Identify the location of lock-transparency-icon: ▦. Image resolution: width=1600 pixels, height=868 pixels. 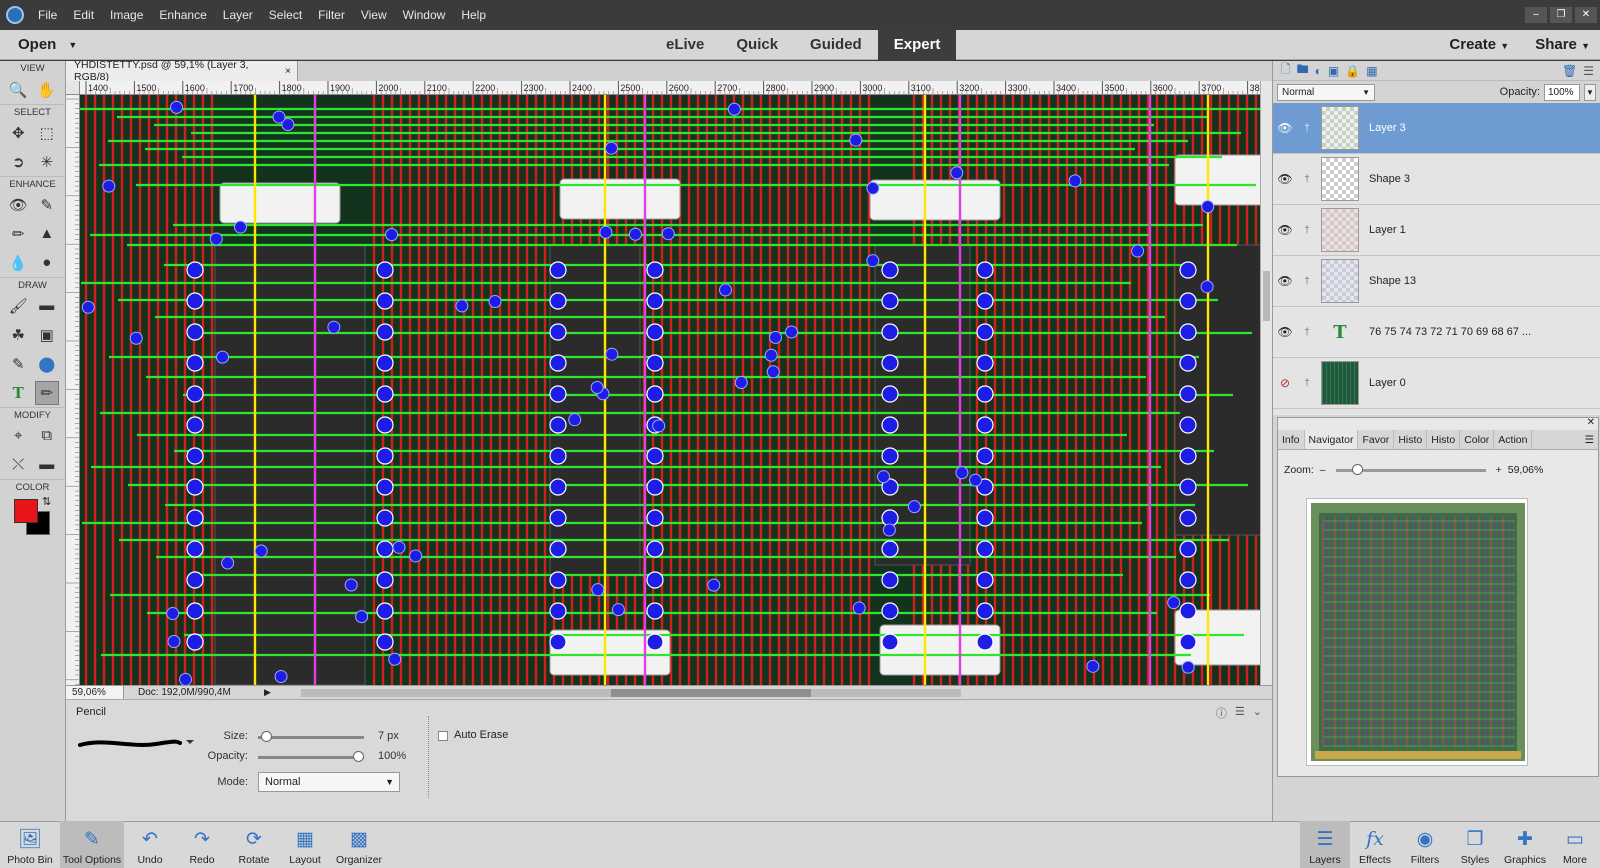
(1371, 71).